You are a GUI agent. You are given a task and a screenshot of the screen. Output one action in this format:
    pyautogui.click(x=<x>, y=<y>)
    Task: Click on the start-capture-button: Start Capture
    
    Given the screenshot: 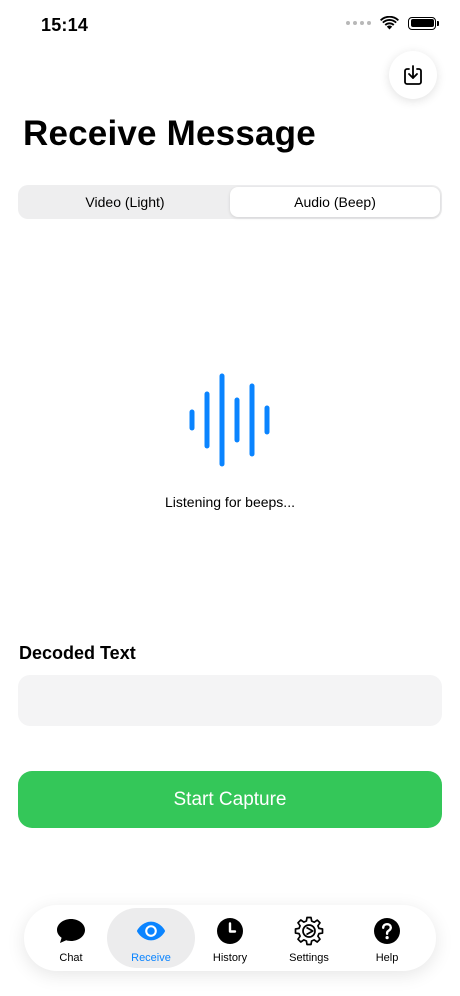 What is the action you would take?
    pyautogui.click(x=230, y=799)
    